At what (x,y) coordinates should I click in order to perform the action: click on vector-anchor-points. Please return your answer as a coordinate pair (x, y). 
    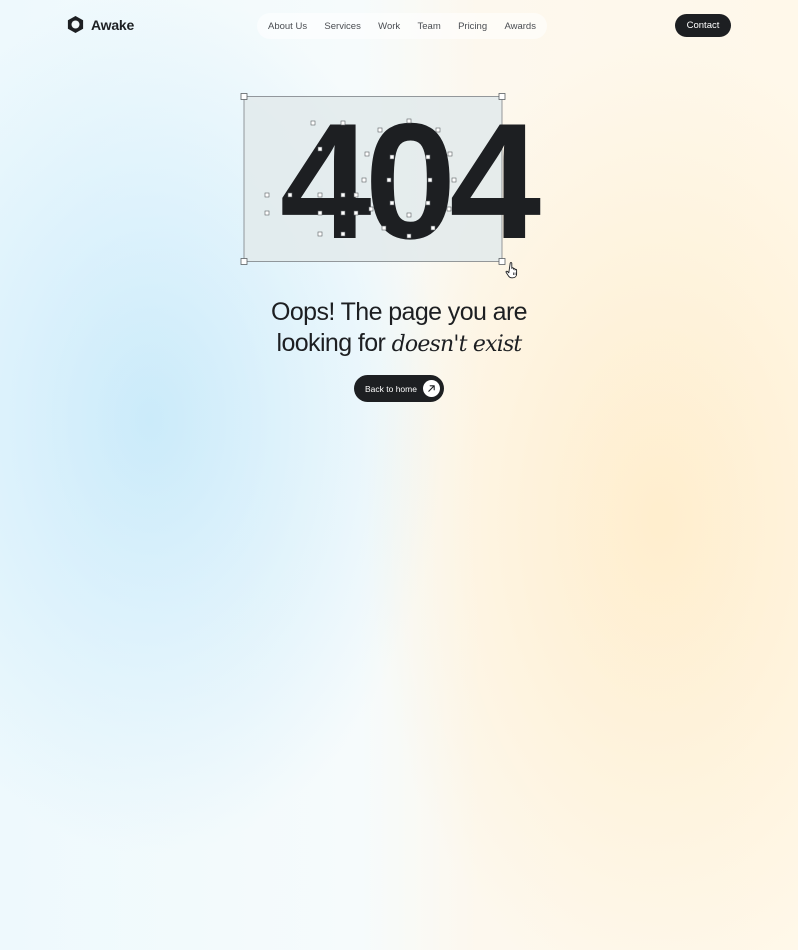
    Looking at the image, I should click on (360, 178).